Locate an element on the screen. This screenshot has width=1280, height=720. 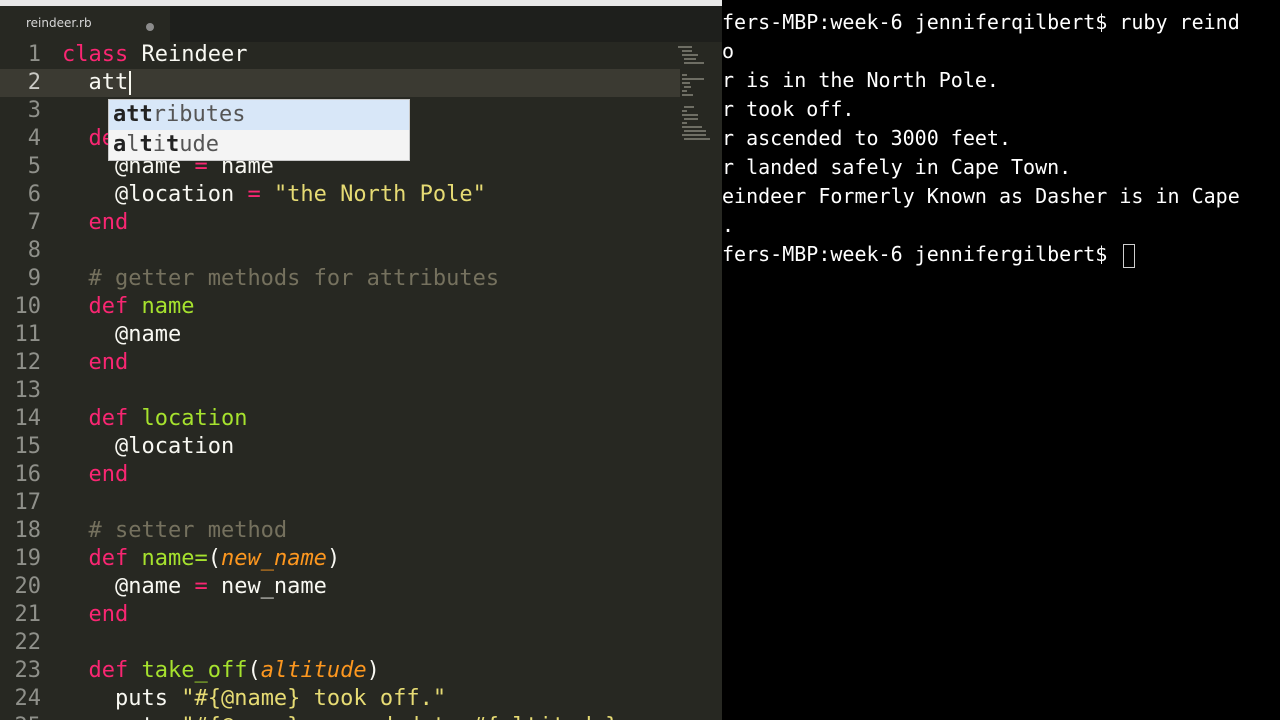
line-source: @location = "the North Pole" is located at coordinates (274, 195).